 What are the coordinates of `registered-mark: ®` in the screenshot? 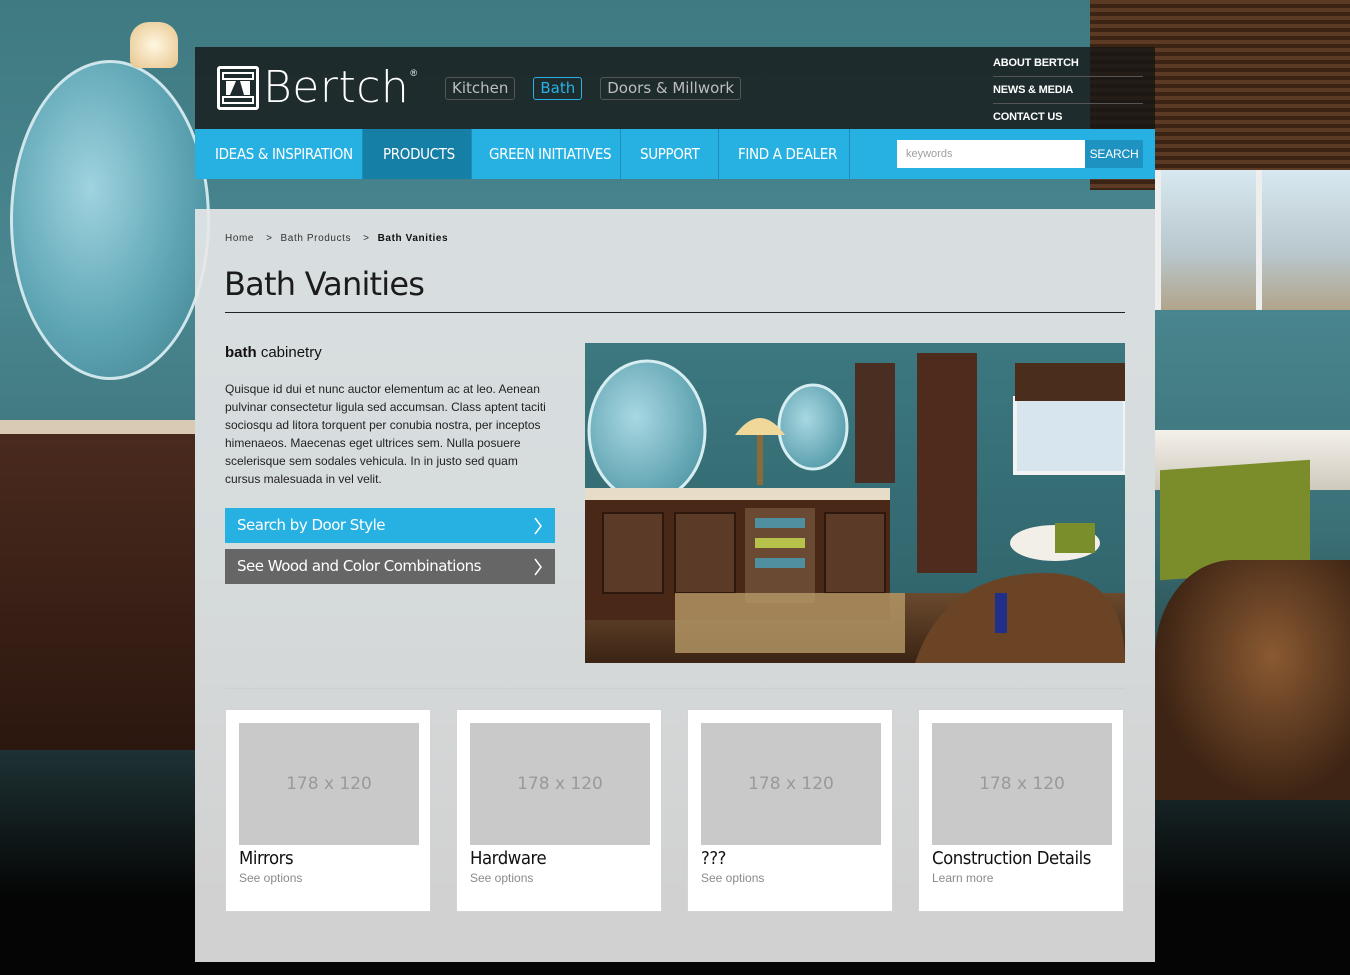 It's located at (413, 73).